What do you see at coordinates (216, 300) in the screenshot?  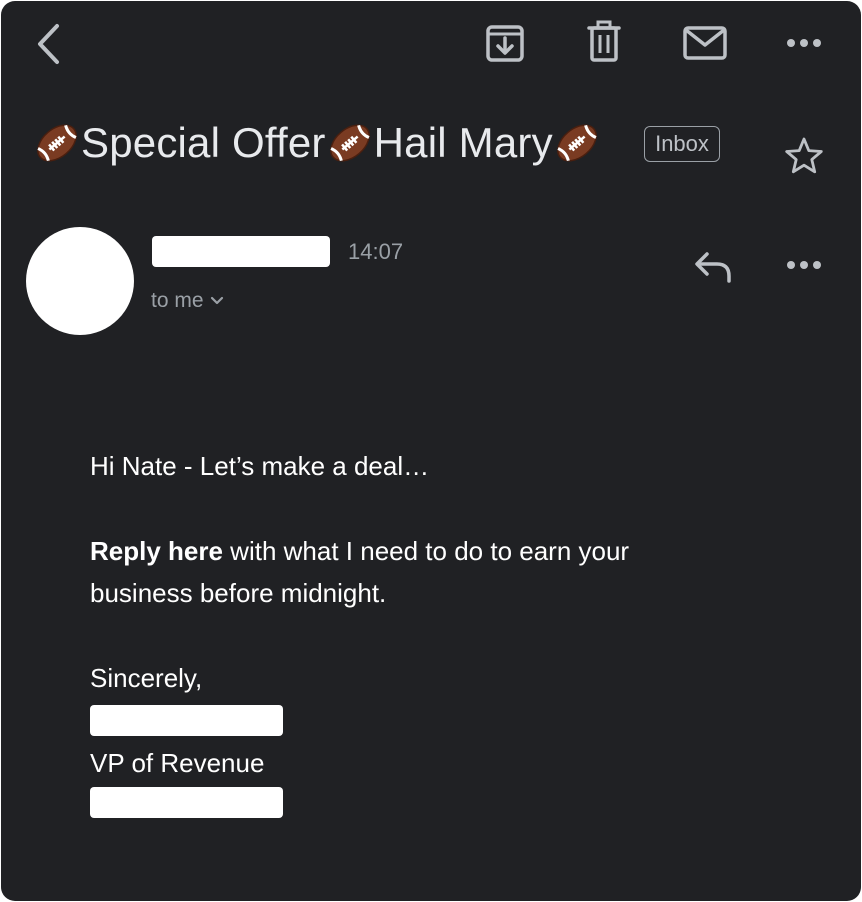 I see `chevron-down-icon` at bounding box center [216, 300].